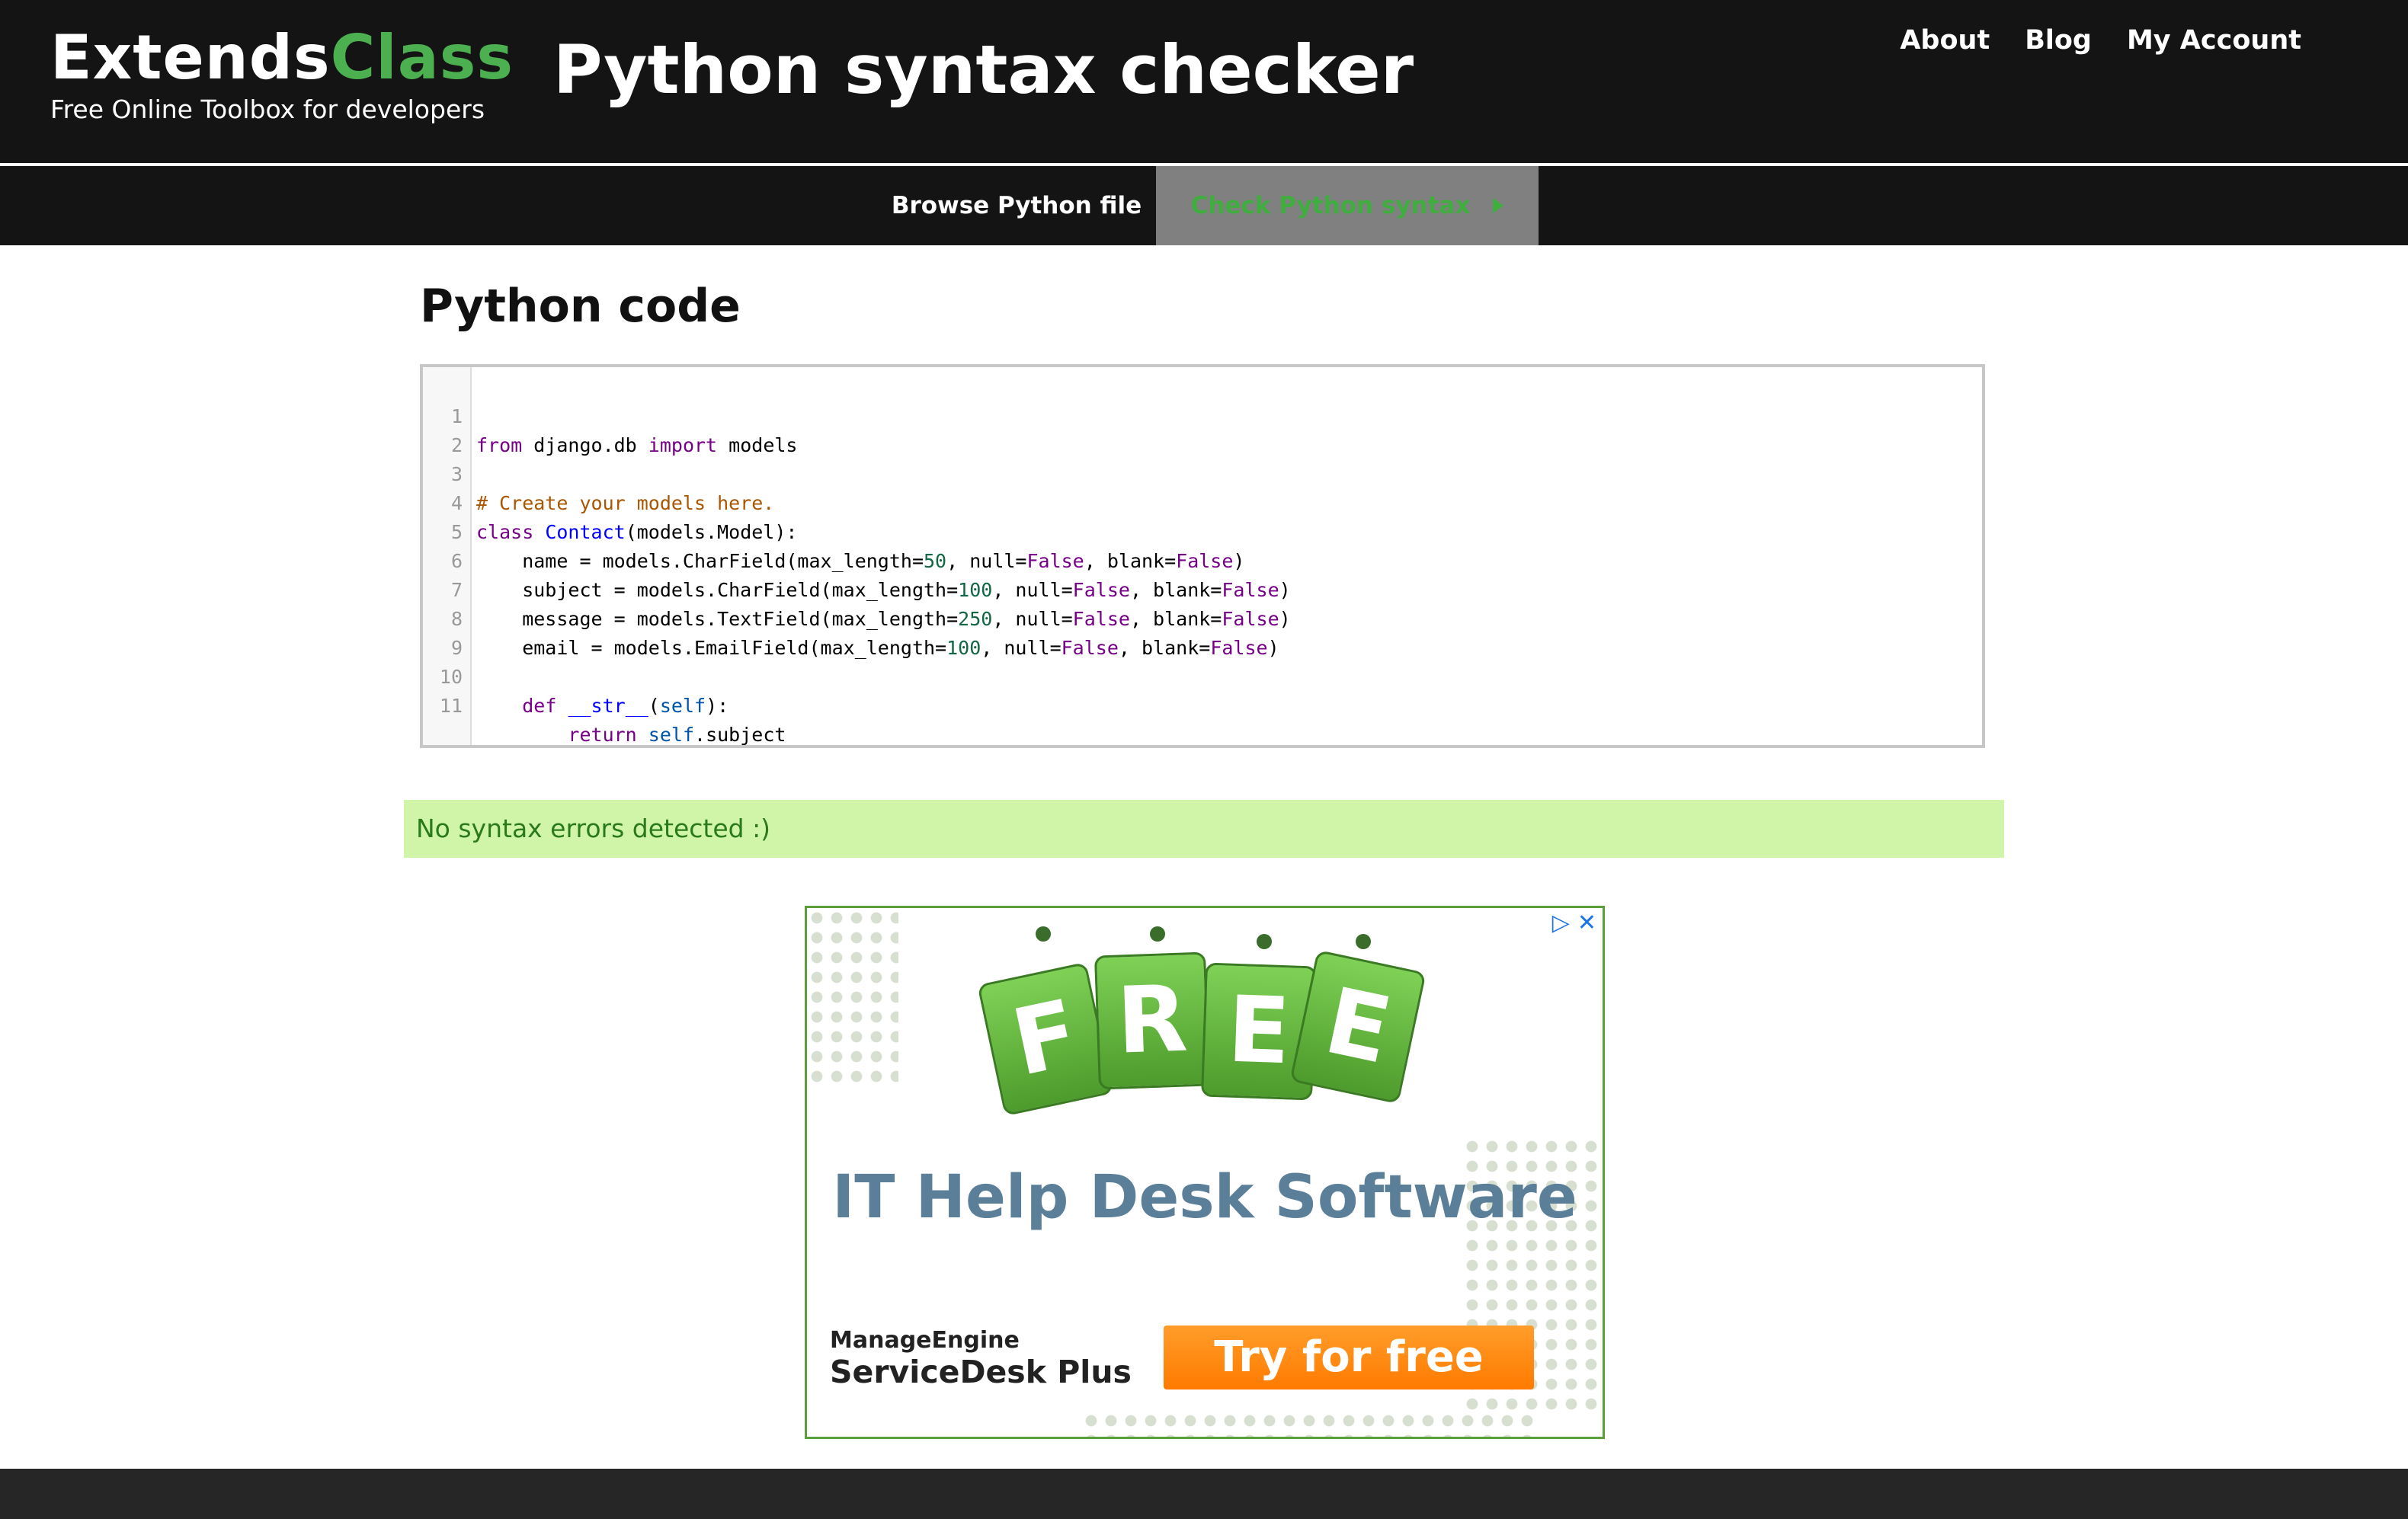  I want to click on code-line: 2, so click(446, 429).